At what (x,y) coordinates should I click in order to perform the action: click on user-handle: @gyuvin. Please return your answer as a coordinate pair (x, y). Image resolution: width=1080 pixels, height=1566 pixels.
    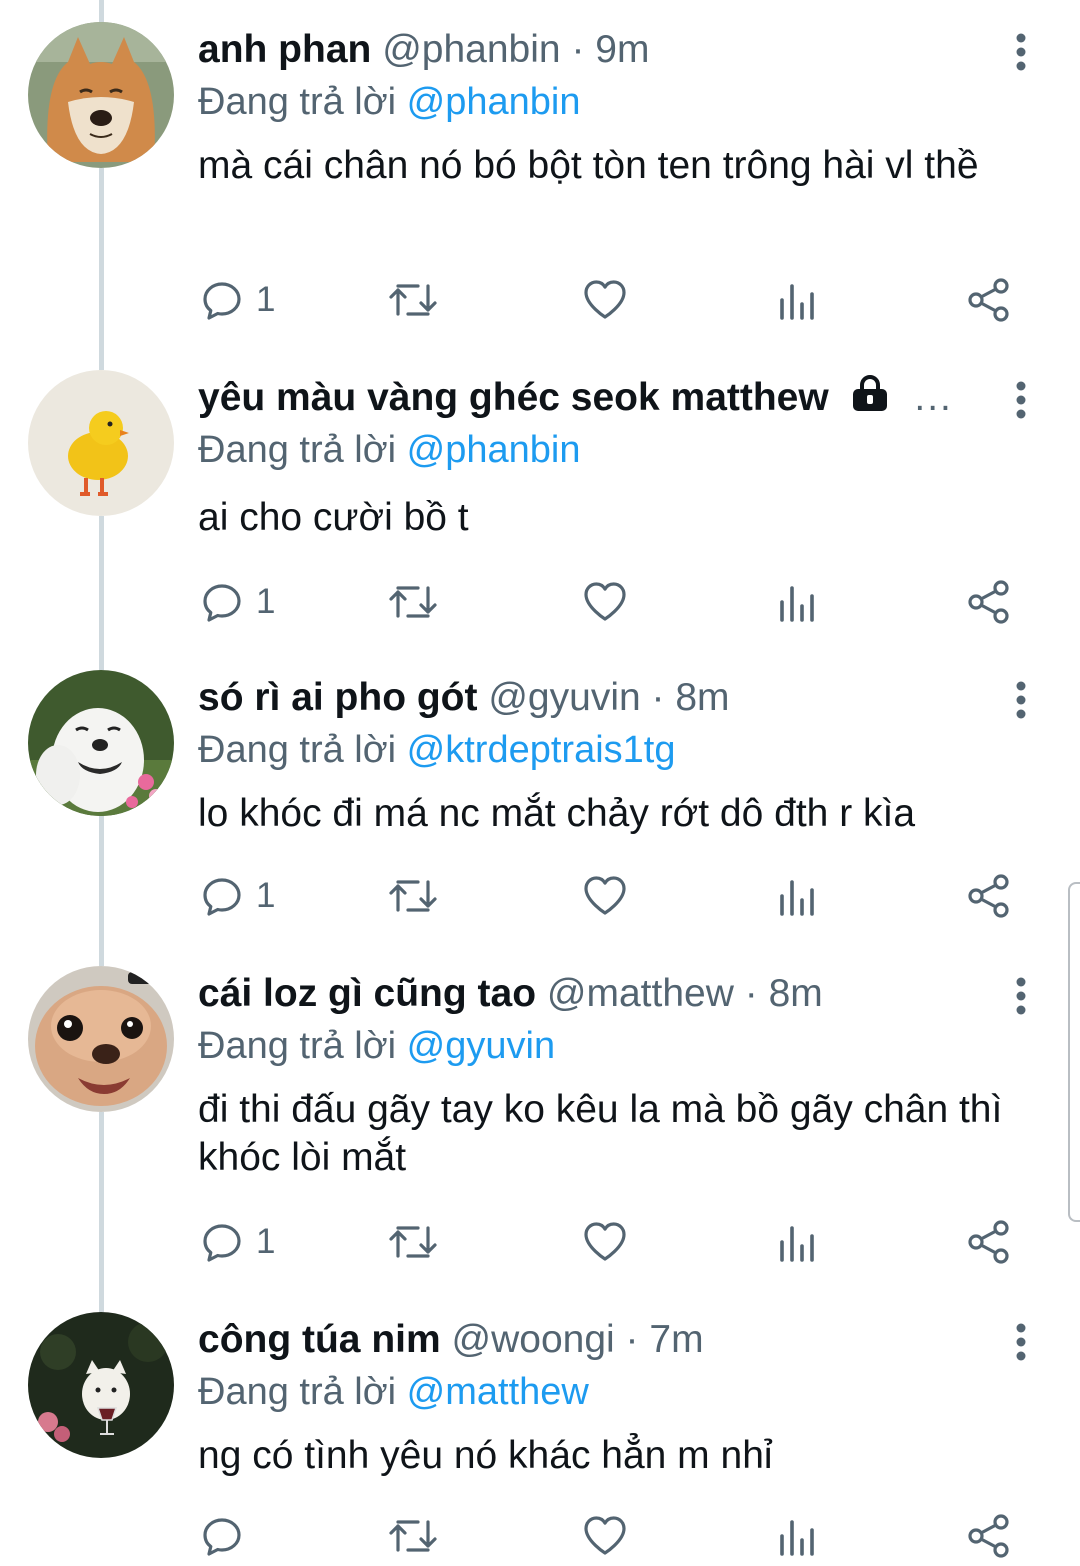
    Looking at the image, I should click on (564, 697).